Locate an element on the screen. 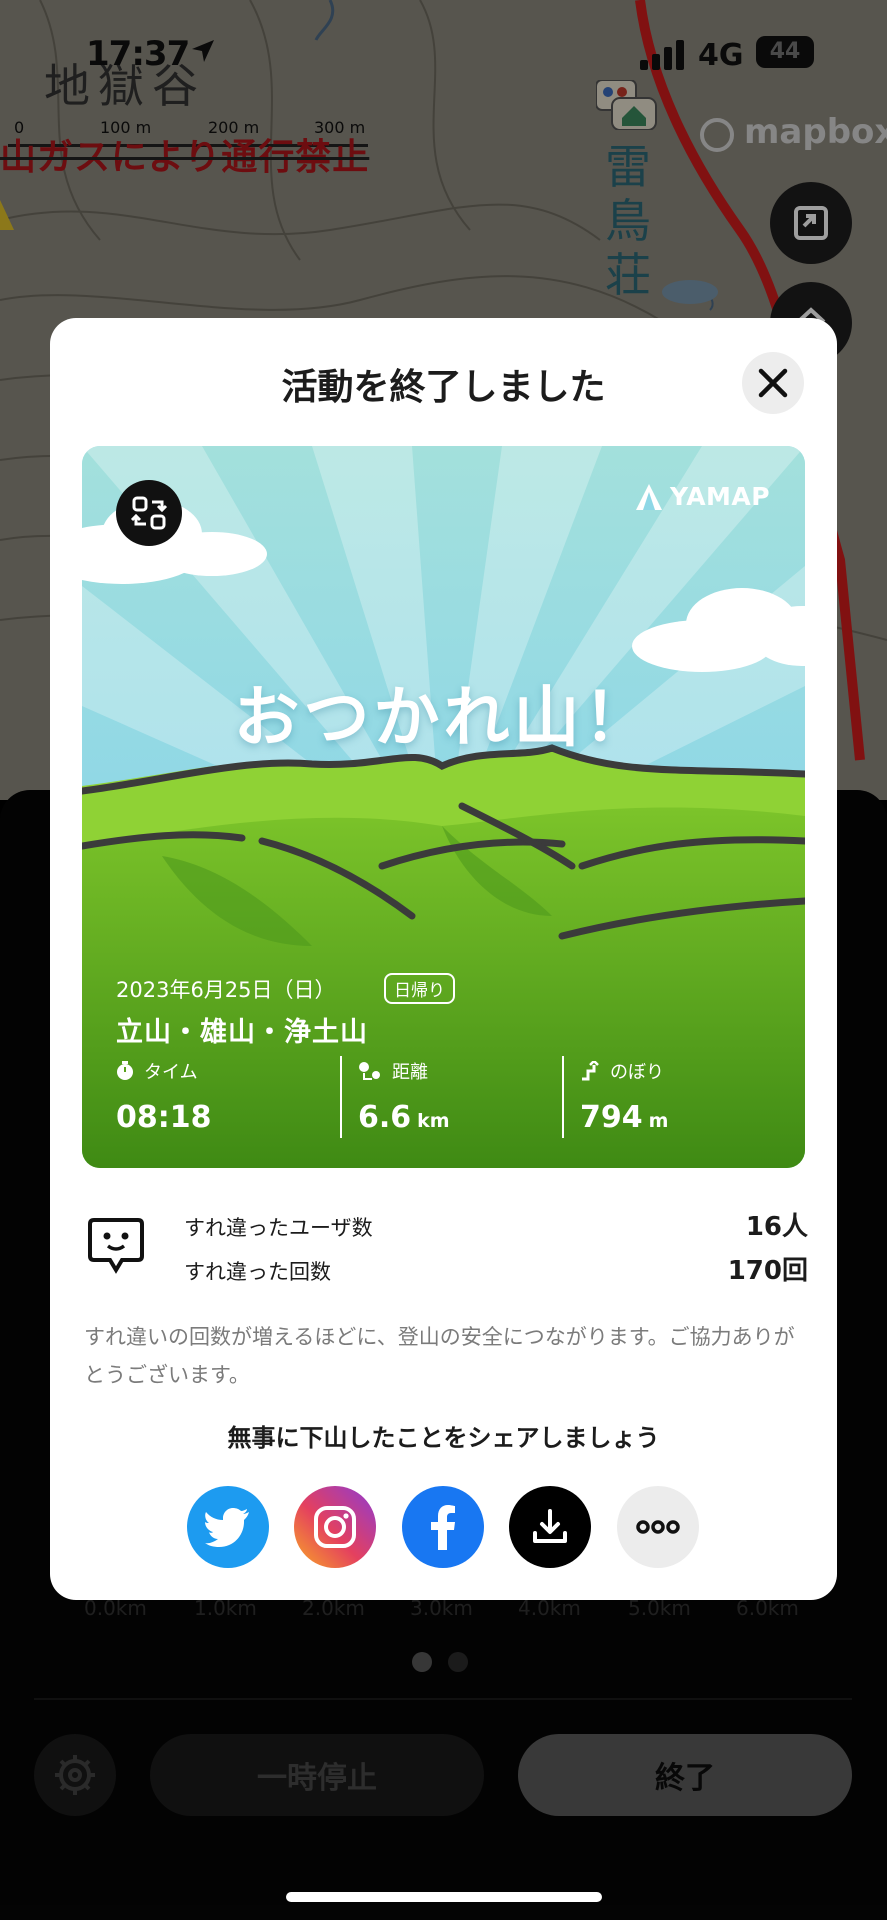 The height and width of the screenshot is (1920, 887). download-button is located at coordinates (550, 1527).